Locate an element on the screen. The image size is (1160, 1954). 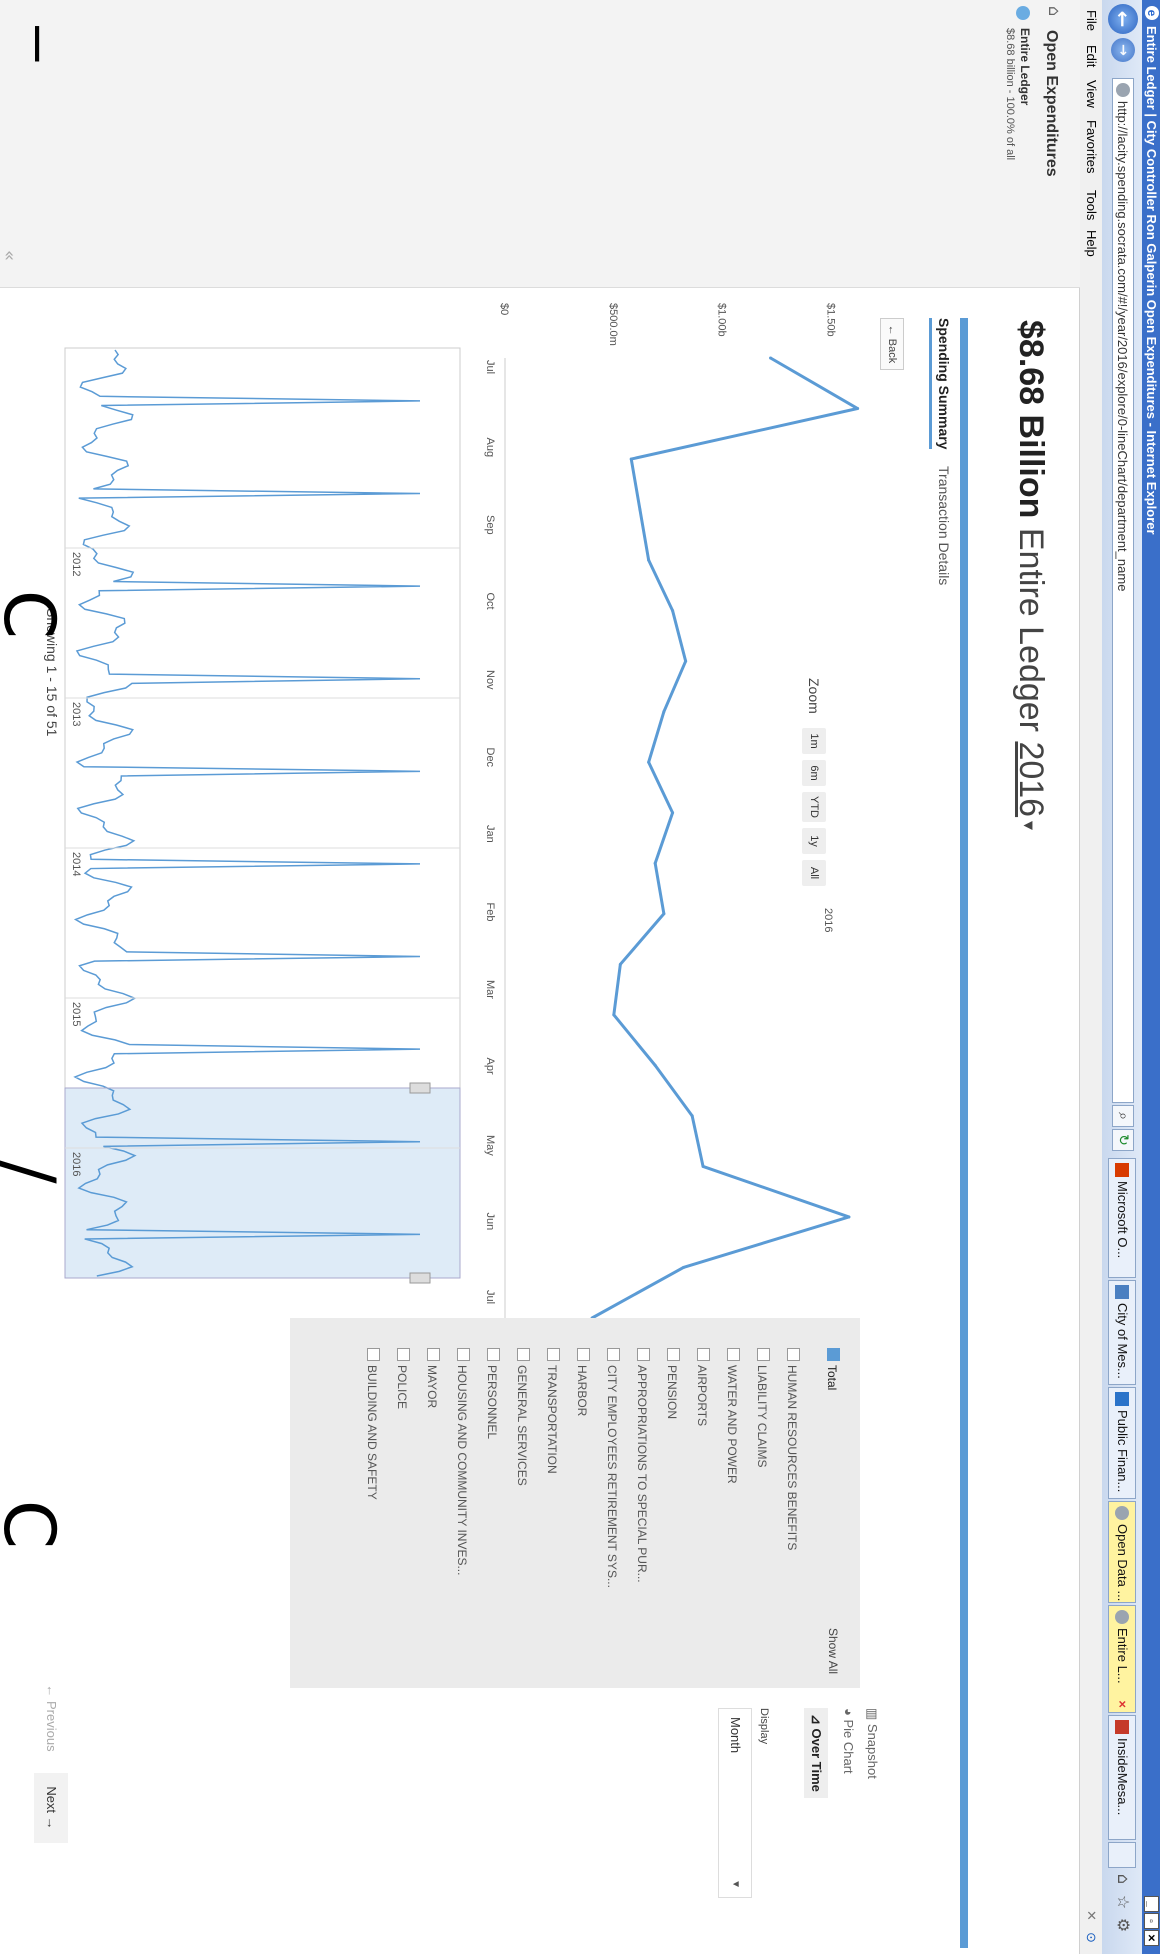
navigator-selection is located at coordinates (262, 1183).